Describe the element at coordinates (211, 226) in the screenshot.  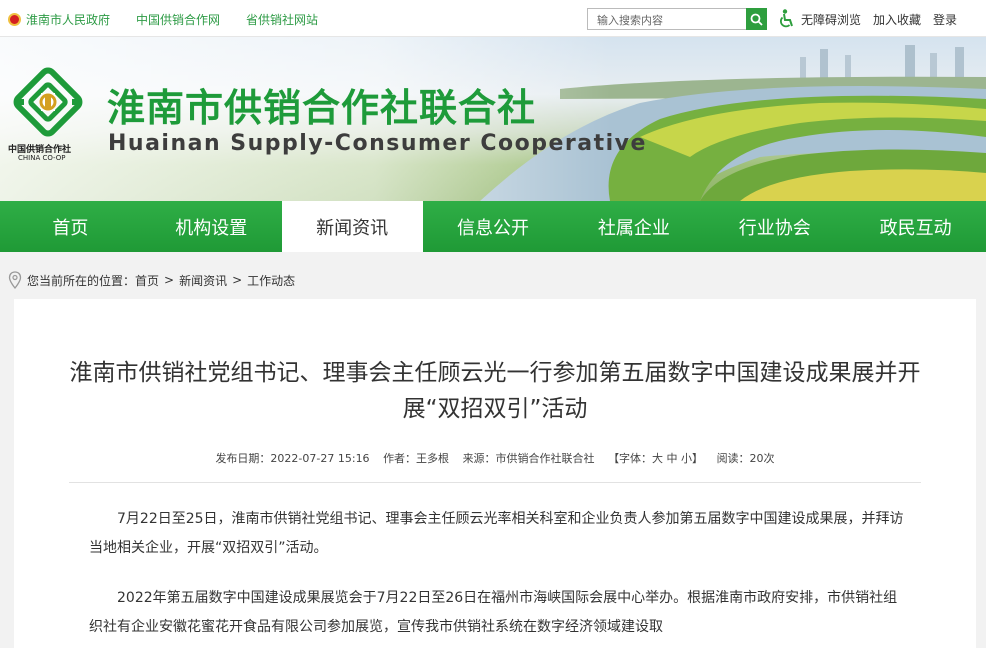
I see `nav-organization: 机构设置` at that location.